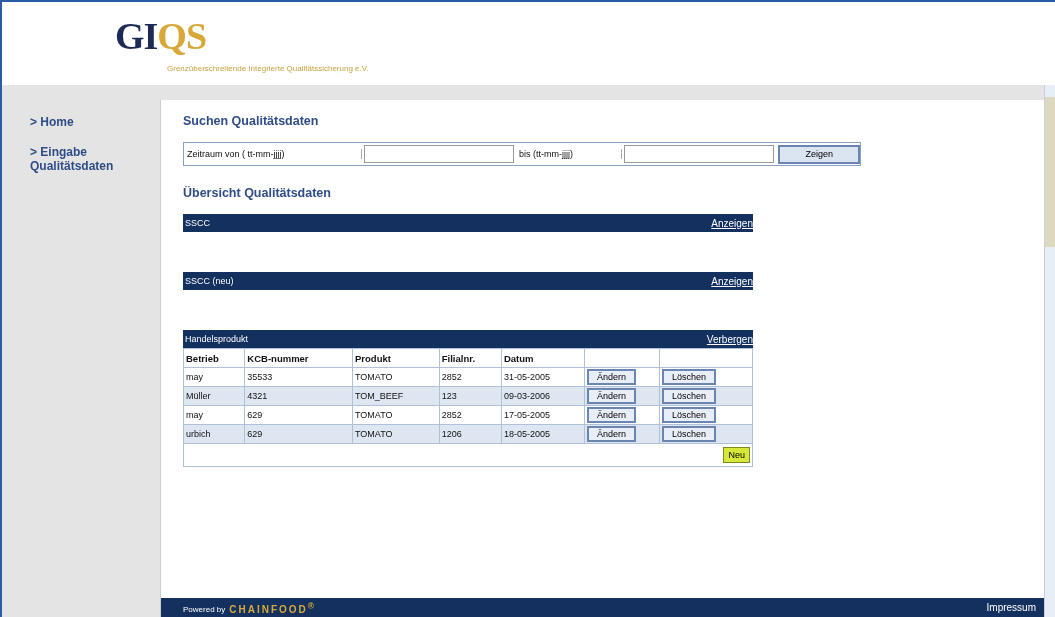  What do you see at coordinates (1011, 607) in the screenshot?
I see `impressum-link: Impressum` at bounding box center [1011, 607].